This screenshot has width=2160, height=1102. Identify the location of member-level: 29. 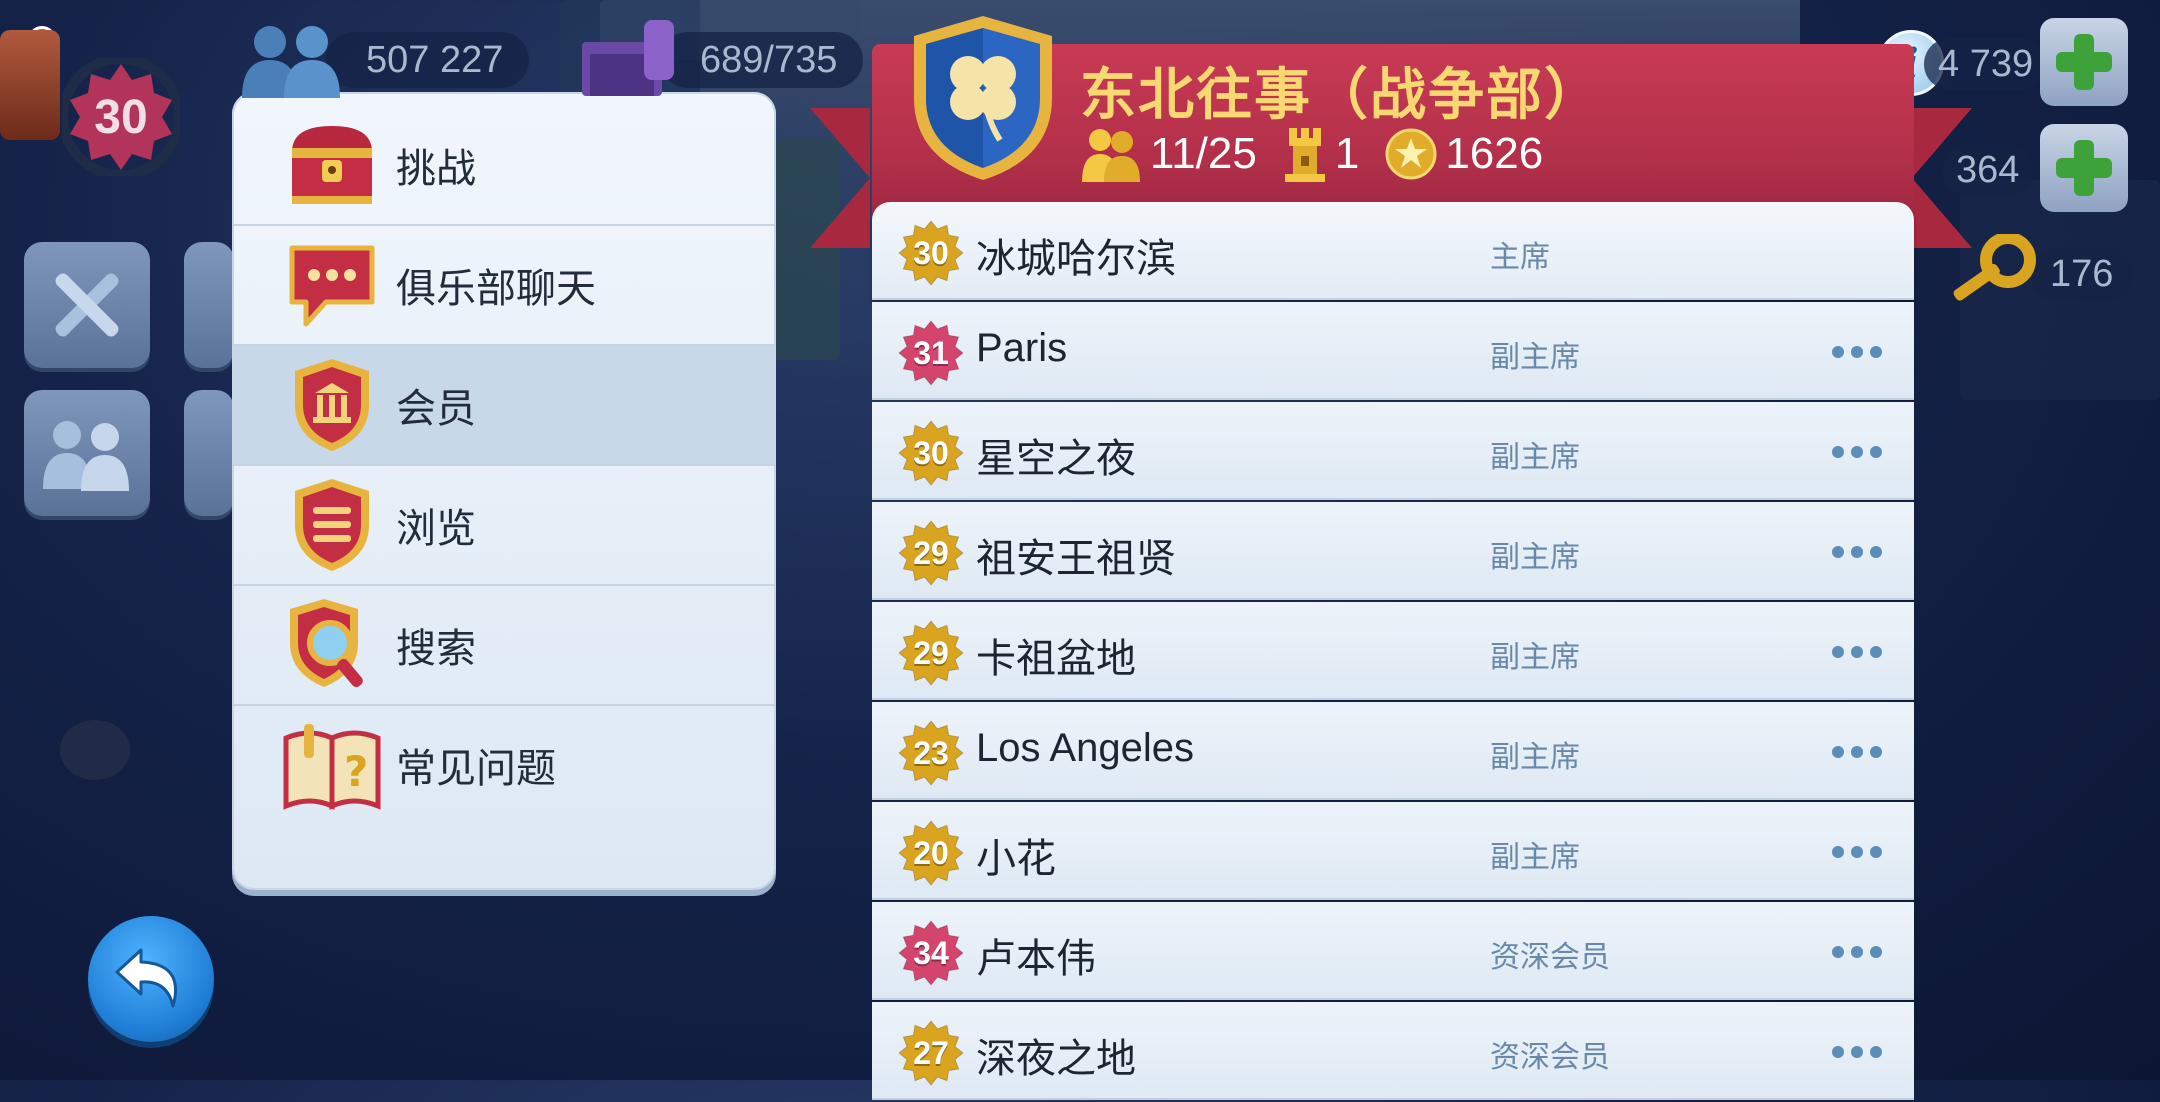
(931, 652).